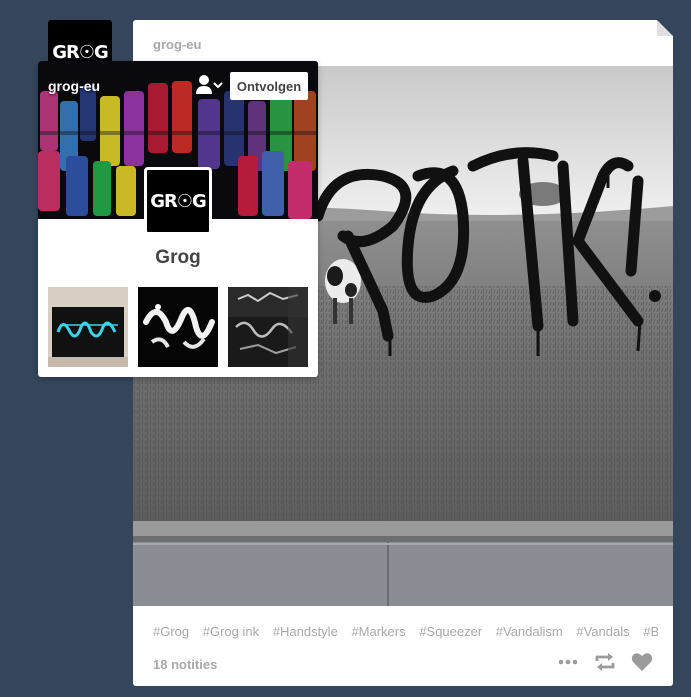 This screenshot has width=691, height=697. Describe the element at coordinates (655, 296) in the screenshot. I see `paint-drop` at that location.